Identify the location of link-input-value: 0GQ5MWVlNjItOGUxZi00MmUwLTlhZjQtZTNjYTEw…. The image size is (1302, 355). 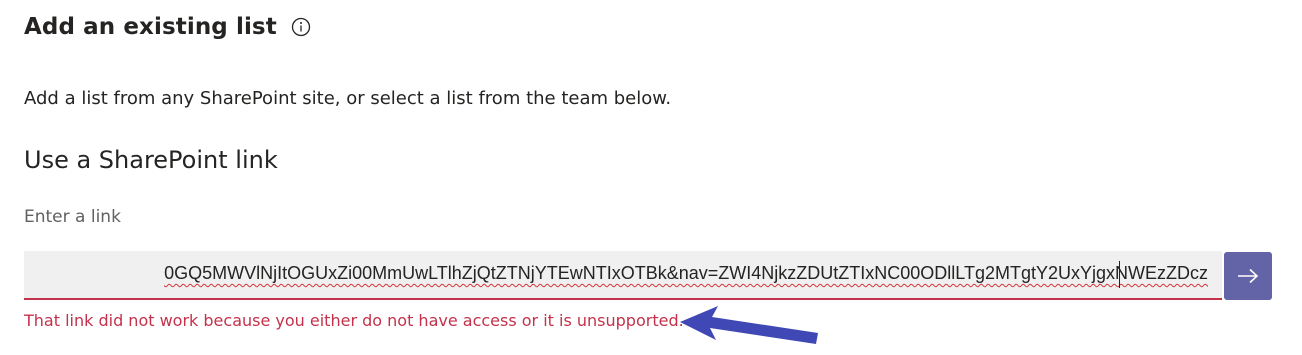
(686, 273).